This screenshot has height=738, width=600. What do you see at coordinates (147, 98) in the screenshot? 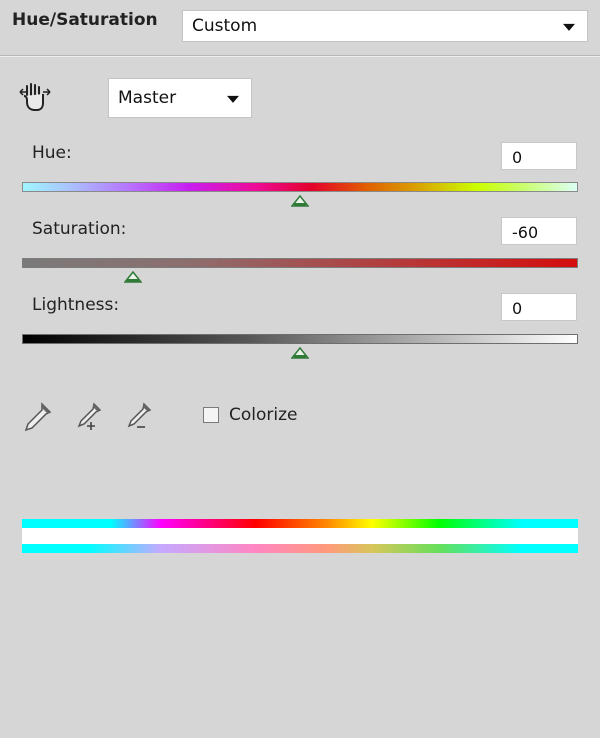
I see `channel-value: Master` at bounding box center [147, 98].